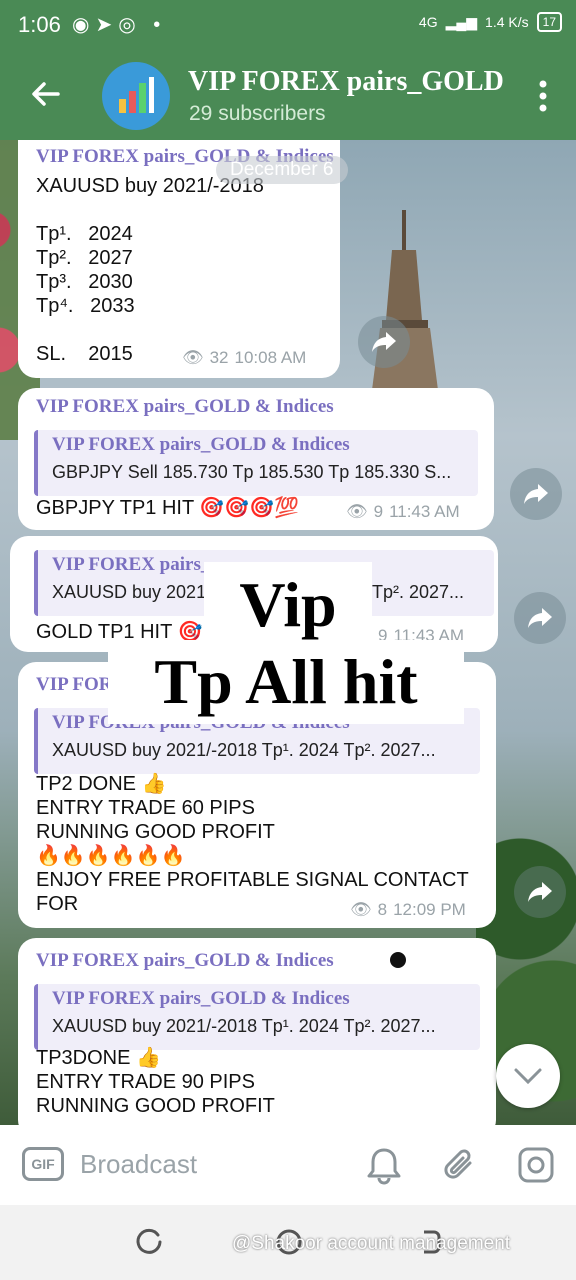 Image resolution: width=576 pixels, height=1280 pixels. I want to click on bell-icon, so click(384, 1165).